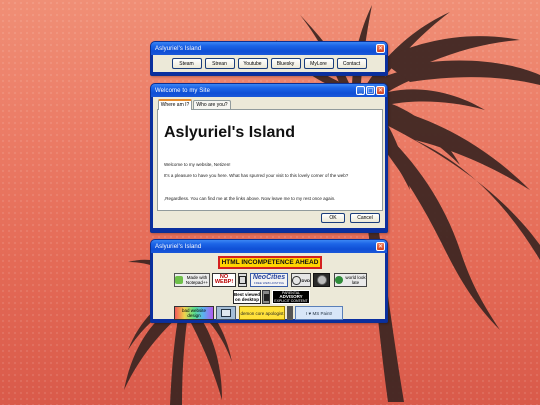  I want to click on small-icon-button, so click(242, 280).